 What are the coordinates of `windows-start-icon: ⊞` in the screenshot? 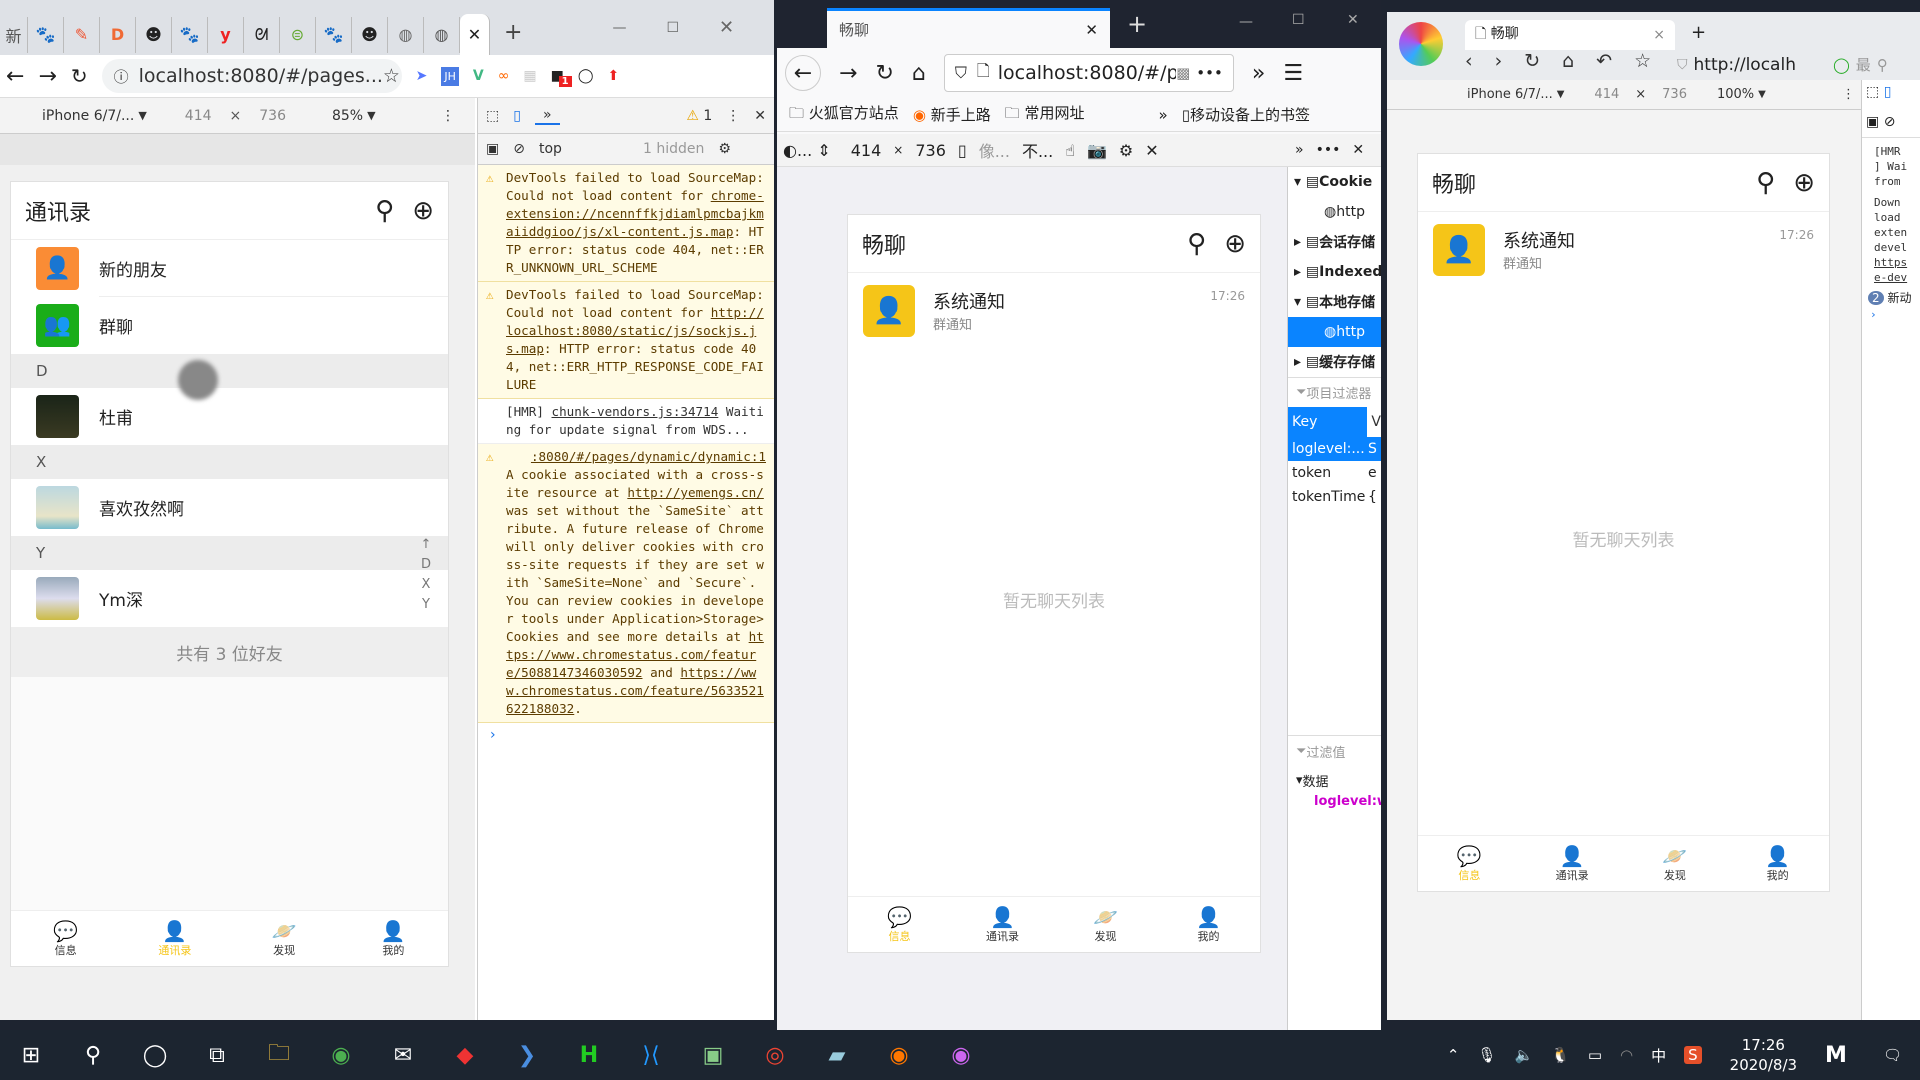 It's located at (31, 1055).